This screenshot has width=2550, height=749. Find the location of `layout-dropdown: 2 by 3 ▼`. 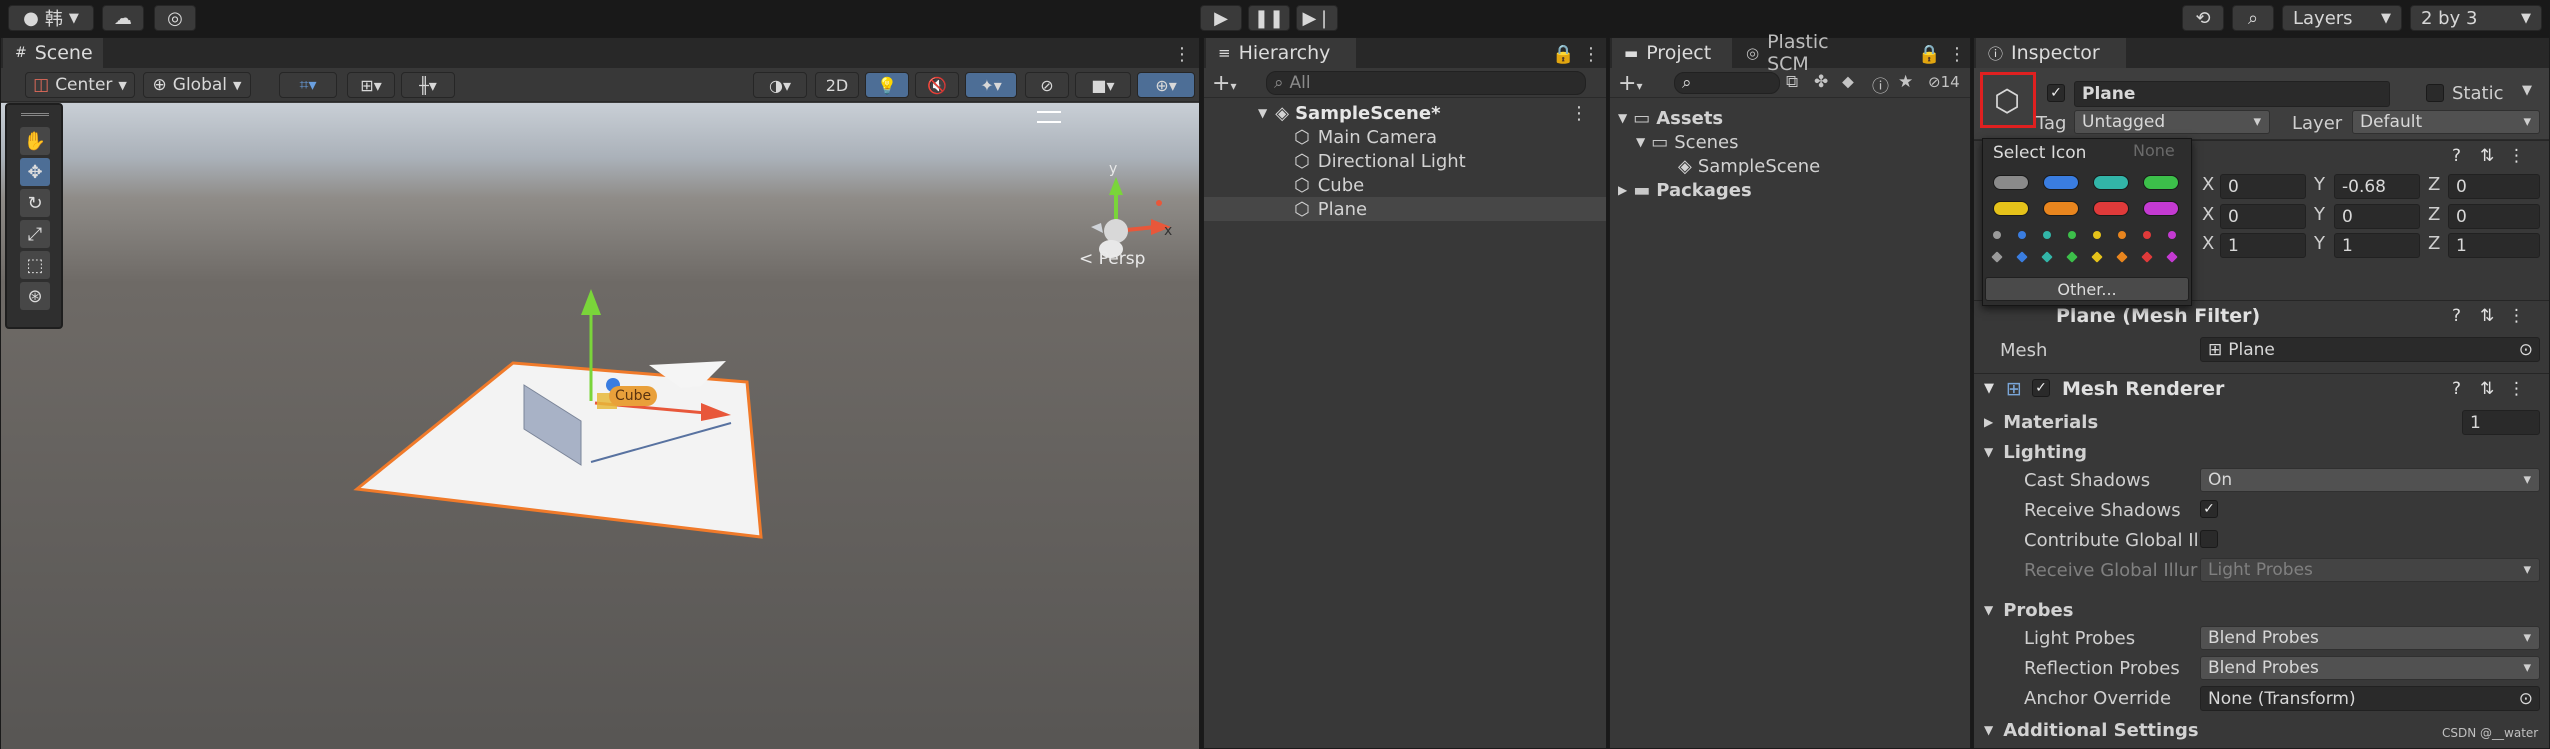

layout-dropdown: 2 by 3 ▼ is located at coordinates (2476, 18).